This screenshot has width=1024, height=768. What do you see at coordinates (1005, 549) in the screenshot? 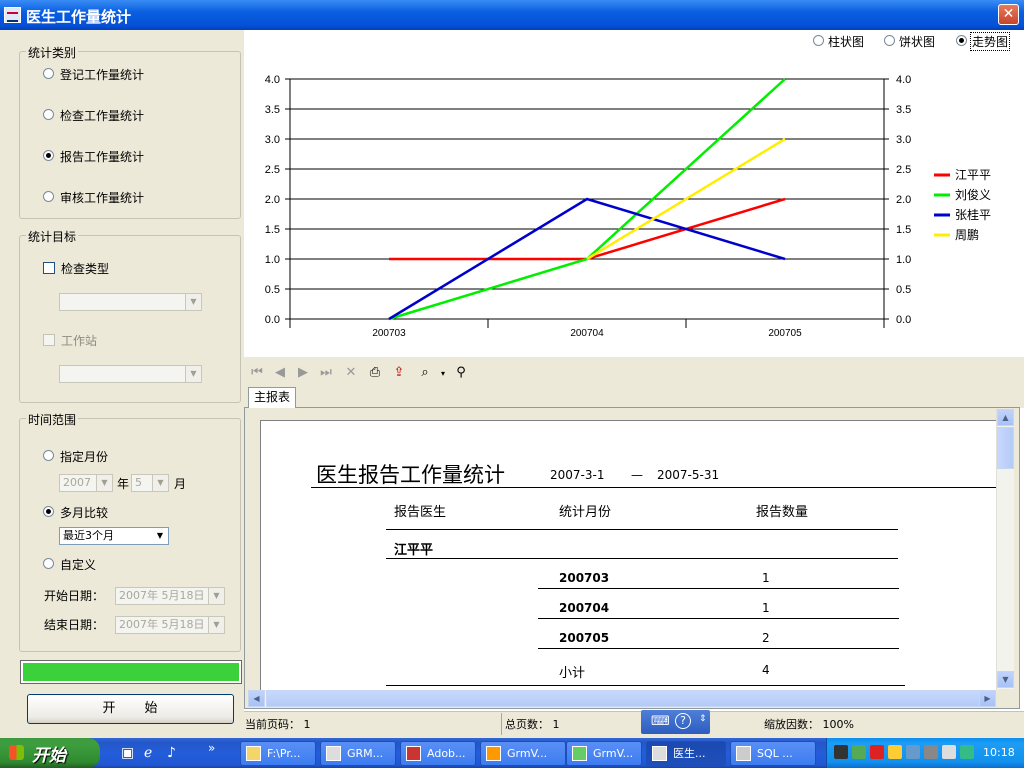
I see `vertical-scrollbar: ▲ ▼` at bounding box center [1005, 549].